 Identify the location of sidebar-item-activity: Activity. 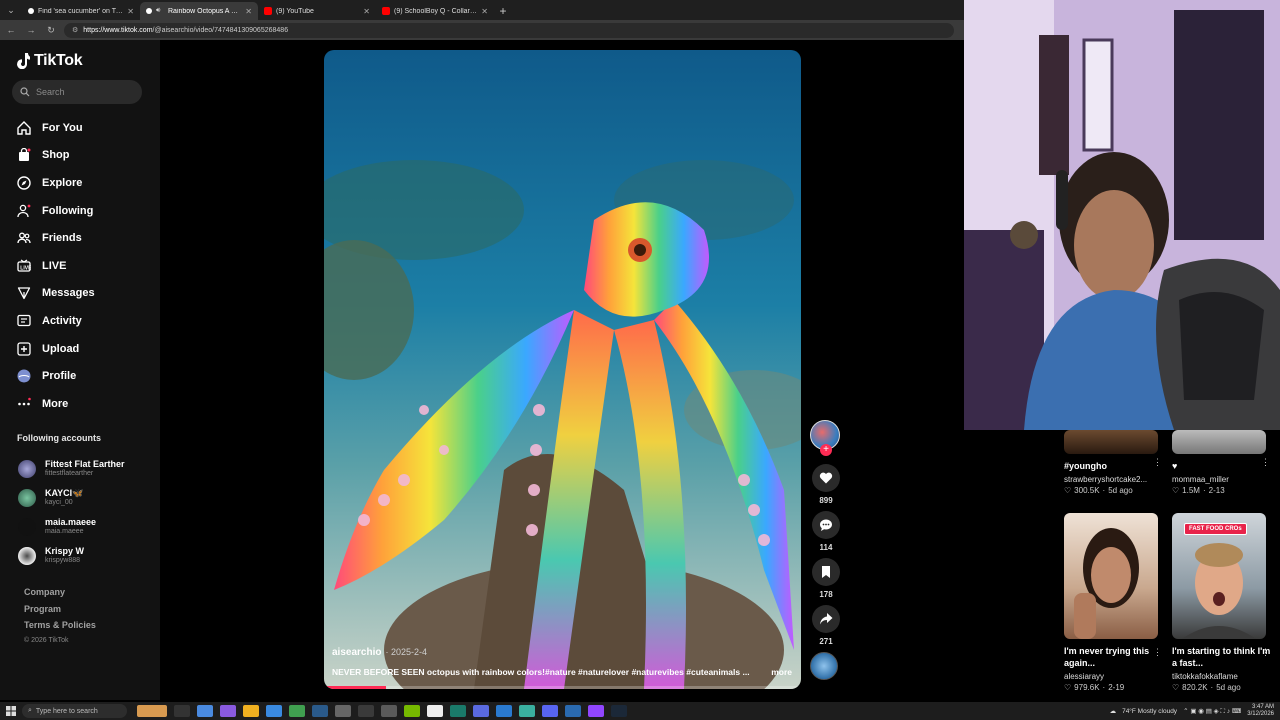
(55, 321).